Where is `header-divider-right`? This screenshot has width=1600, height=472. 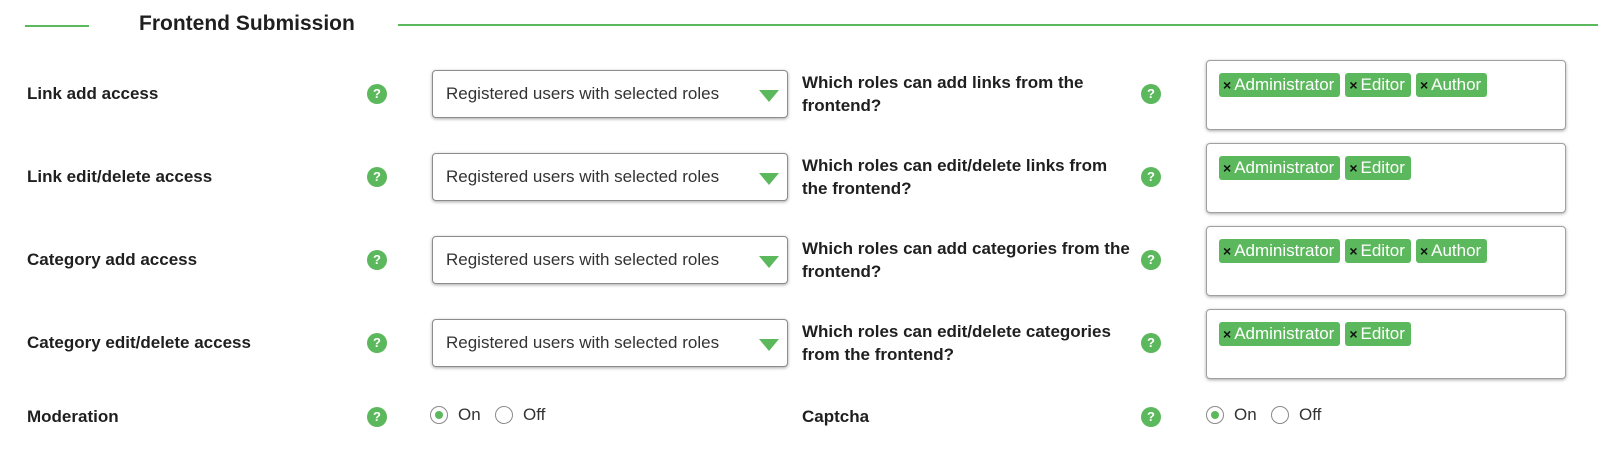
header-divider-right is located at coordinates (998, 25).